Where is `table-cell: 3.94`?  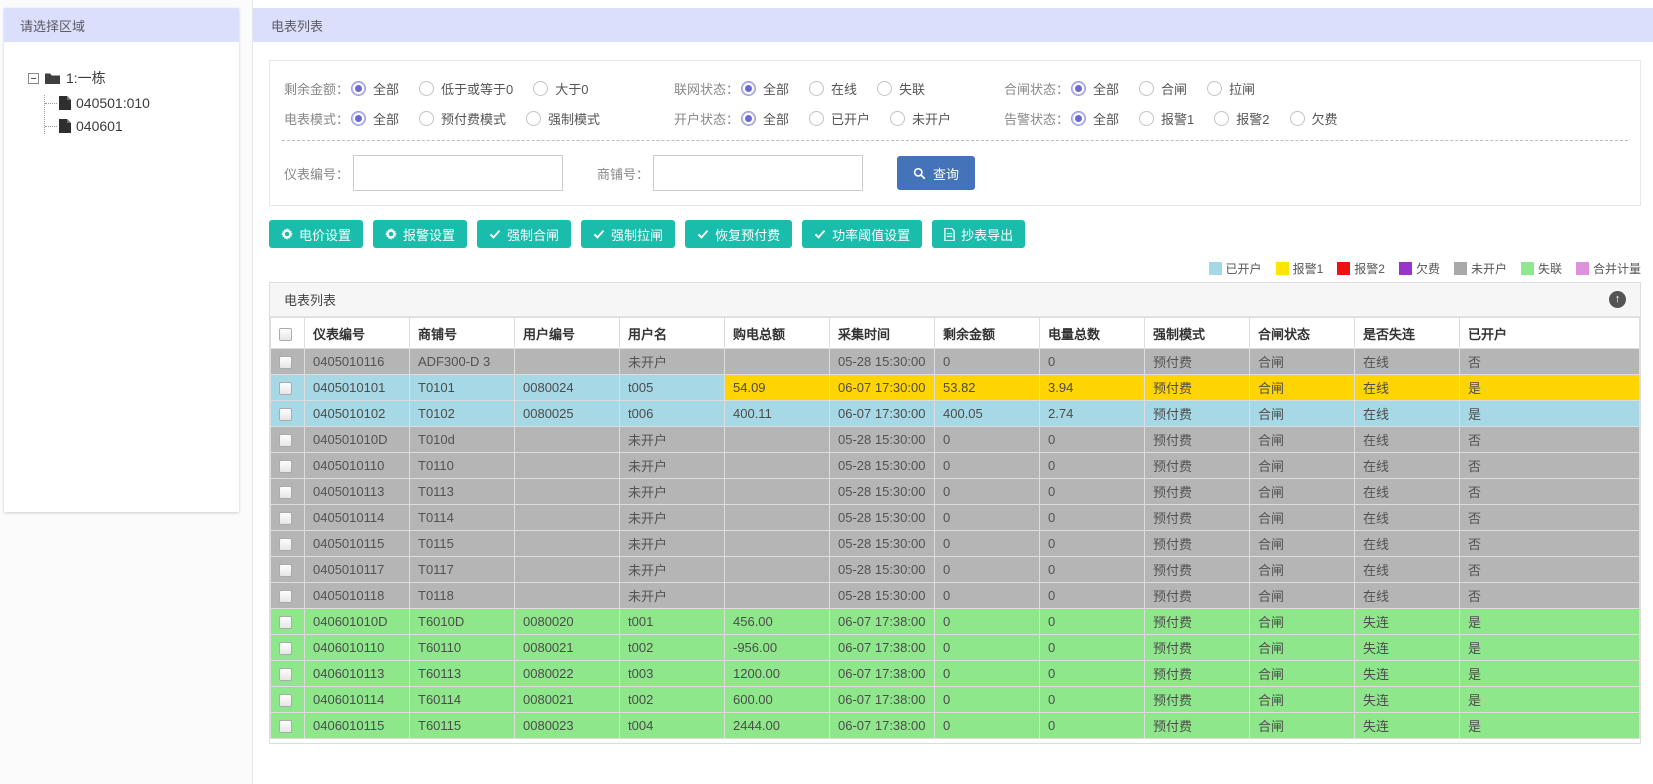 table-cell: 3.94 is located at coordinates (1092, 387).